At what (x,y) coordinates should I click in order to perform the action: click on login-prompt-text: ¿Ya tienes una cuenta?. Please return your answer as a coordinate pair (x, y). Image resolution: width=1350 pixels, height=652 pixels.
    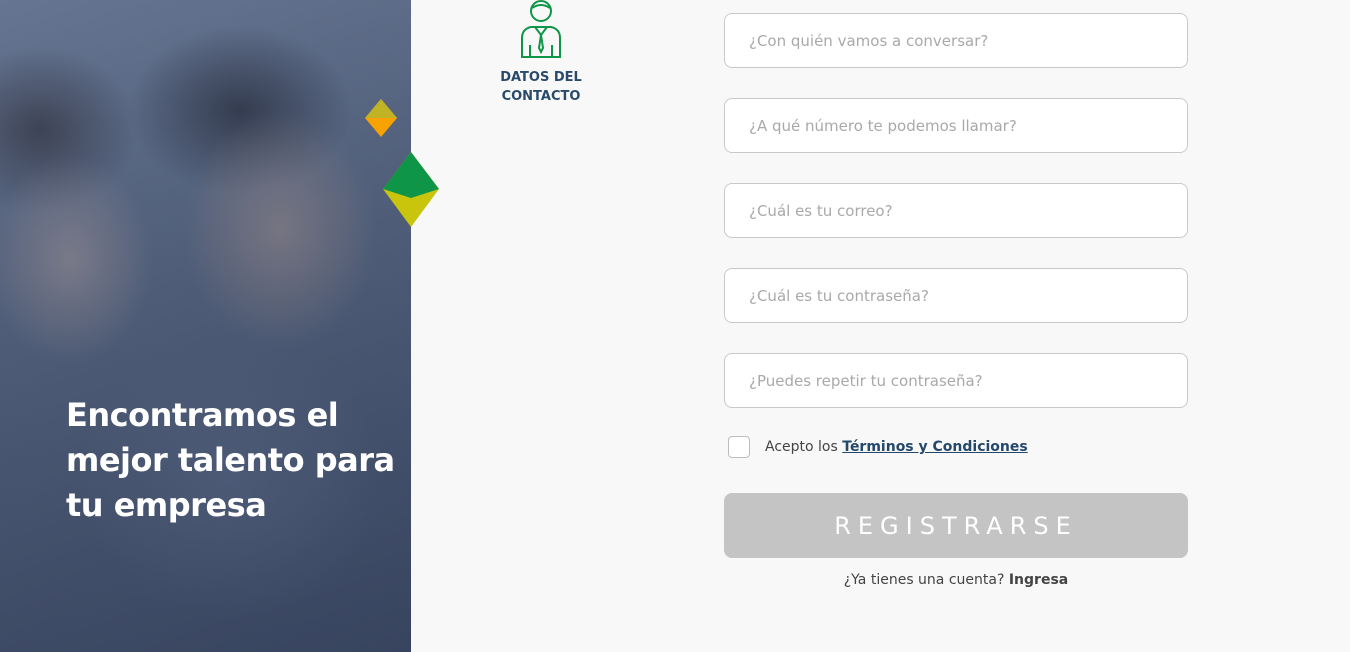
    Looking at the image, I should click on (924, 580).